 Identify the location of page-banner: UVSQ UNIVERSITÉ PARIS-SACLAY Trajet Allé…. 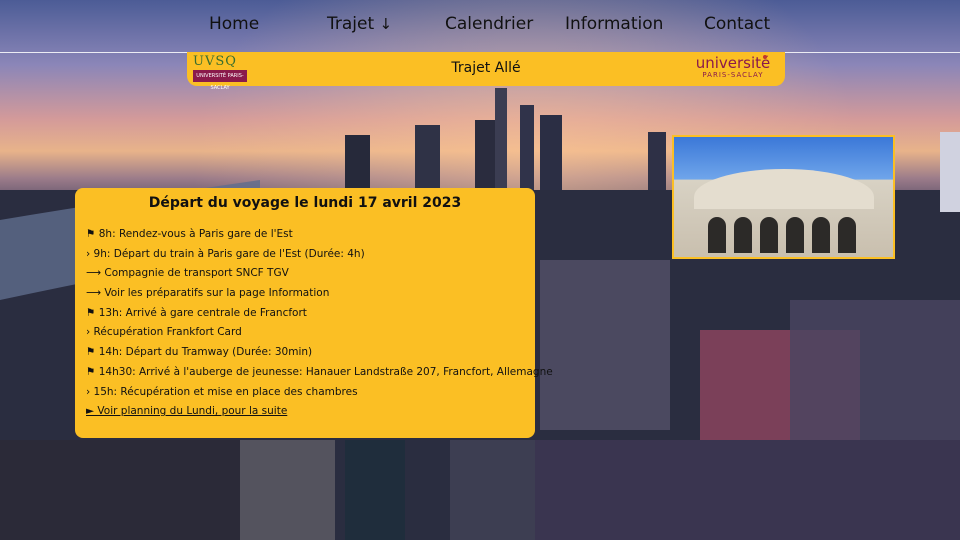
(486, 71).